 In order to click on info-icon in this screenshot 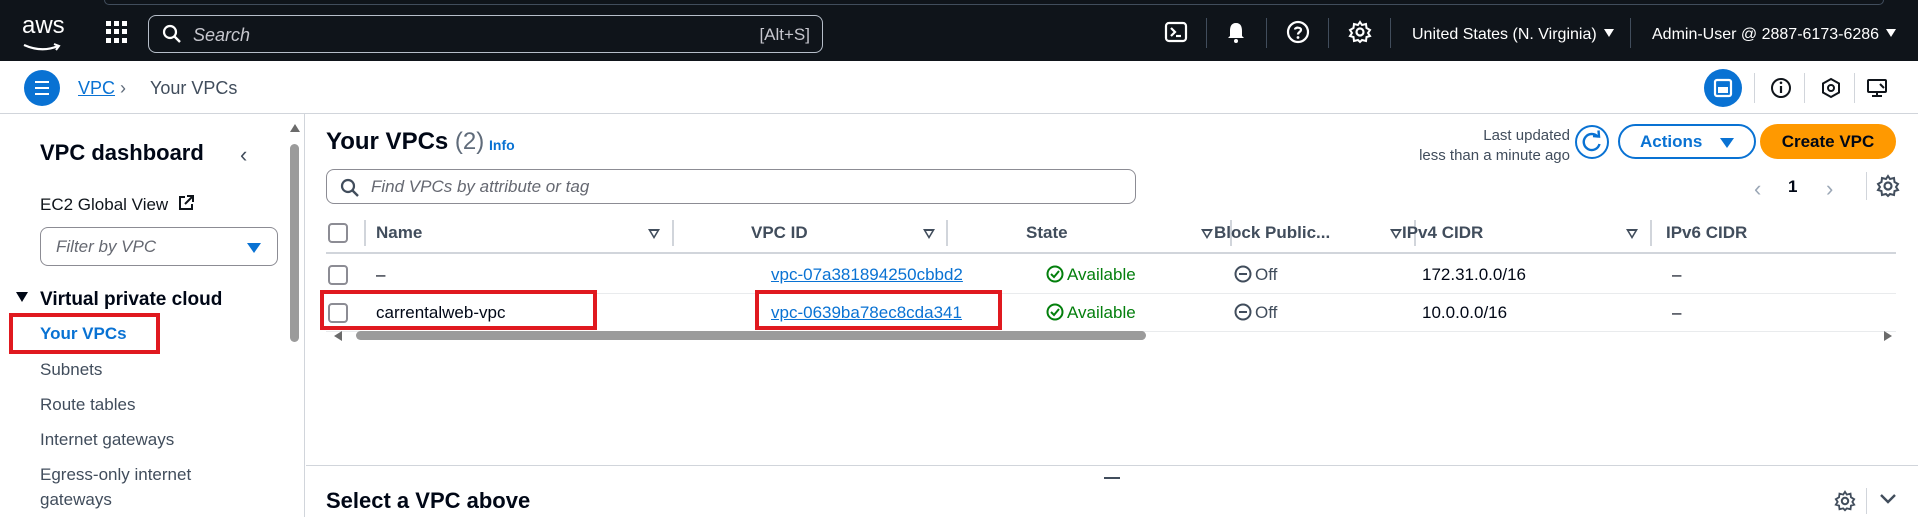, I will do `click(1781, 88)`.